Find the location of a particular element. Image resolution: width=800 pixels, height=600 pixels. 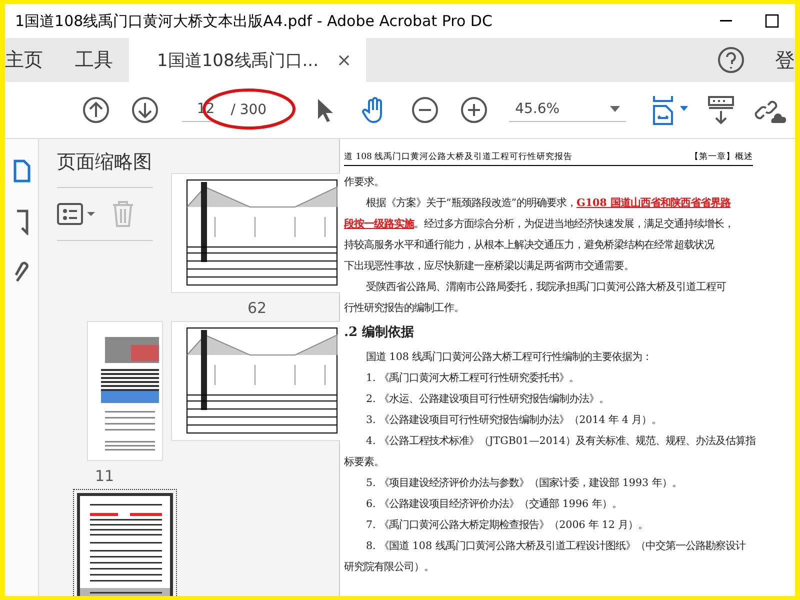

bookmark-icon is located at coordinates (21, 222).